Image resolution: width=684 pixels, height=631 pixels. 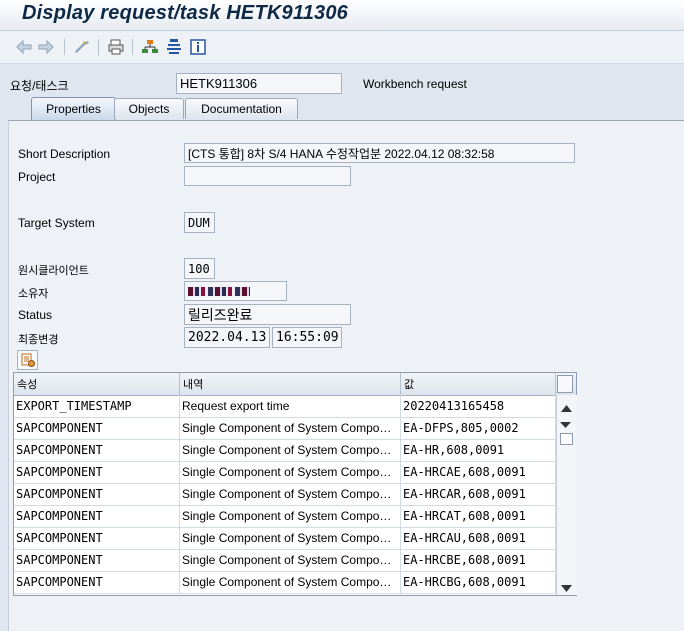 I want to click on grid-settings-button, so click(x=27, y=360).